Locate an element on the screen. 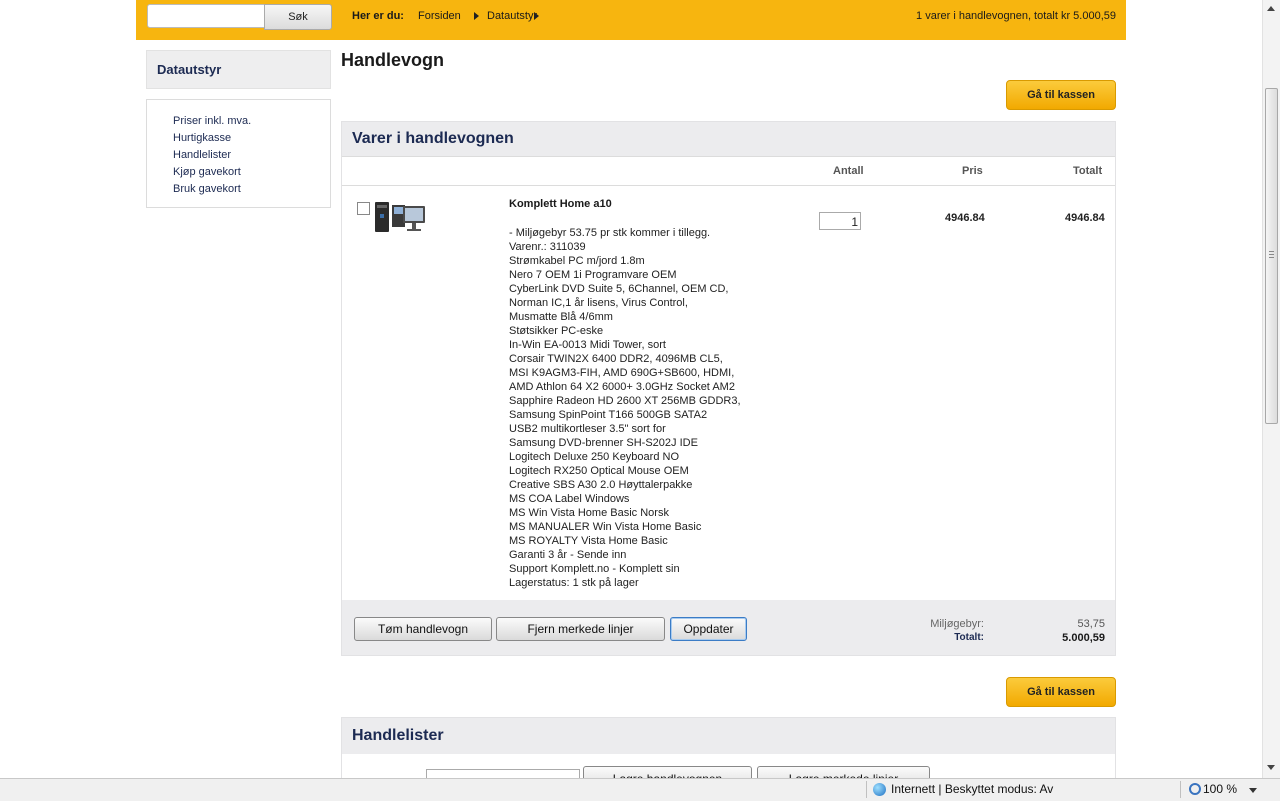 The image size is (1280, 801). total-value: 5.000,59 is located at coordinates (1083, 638).